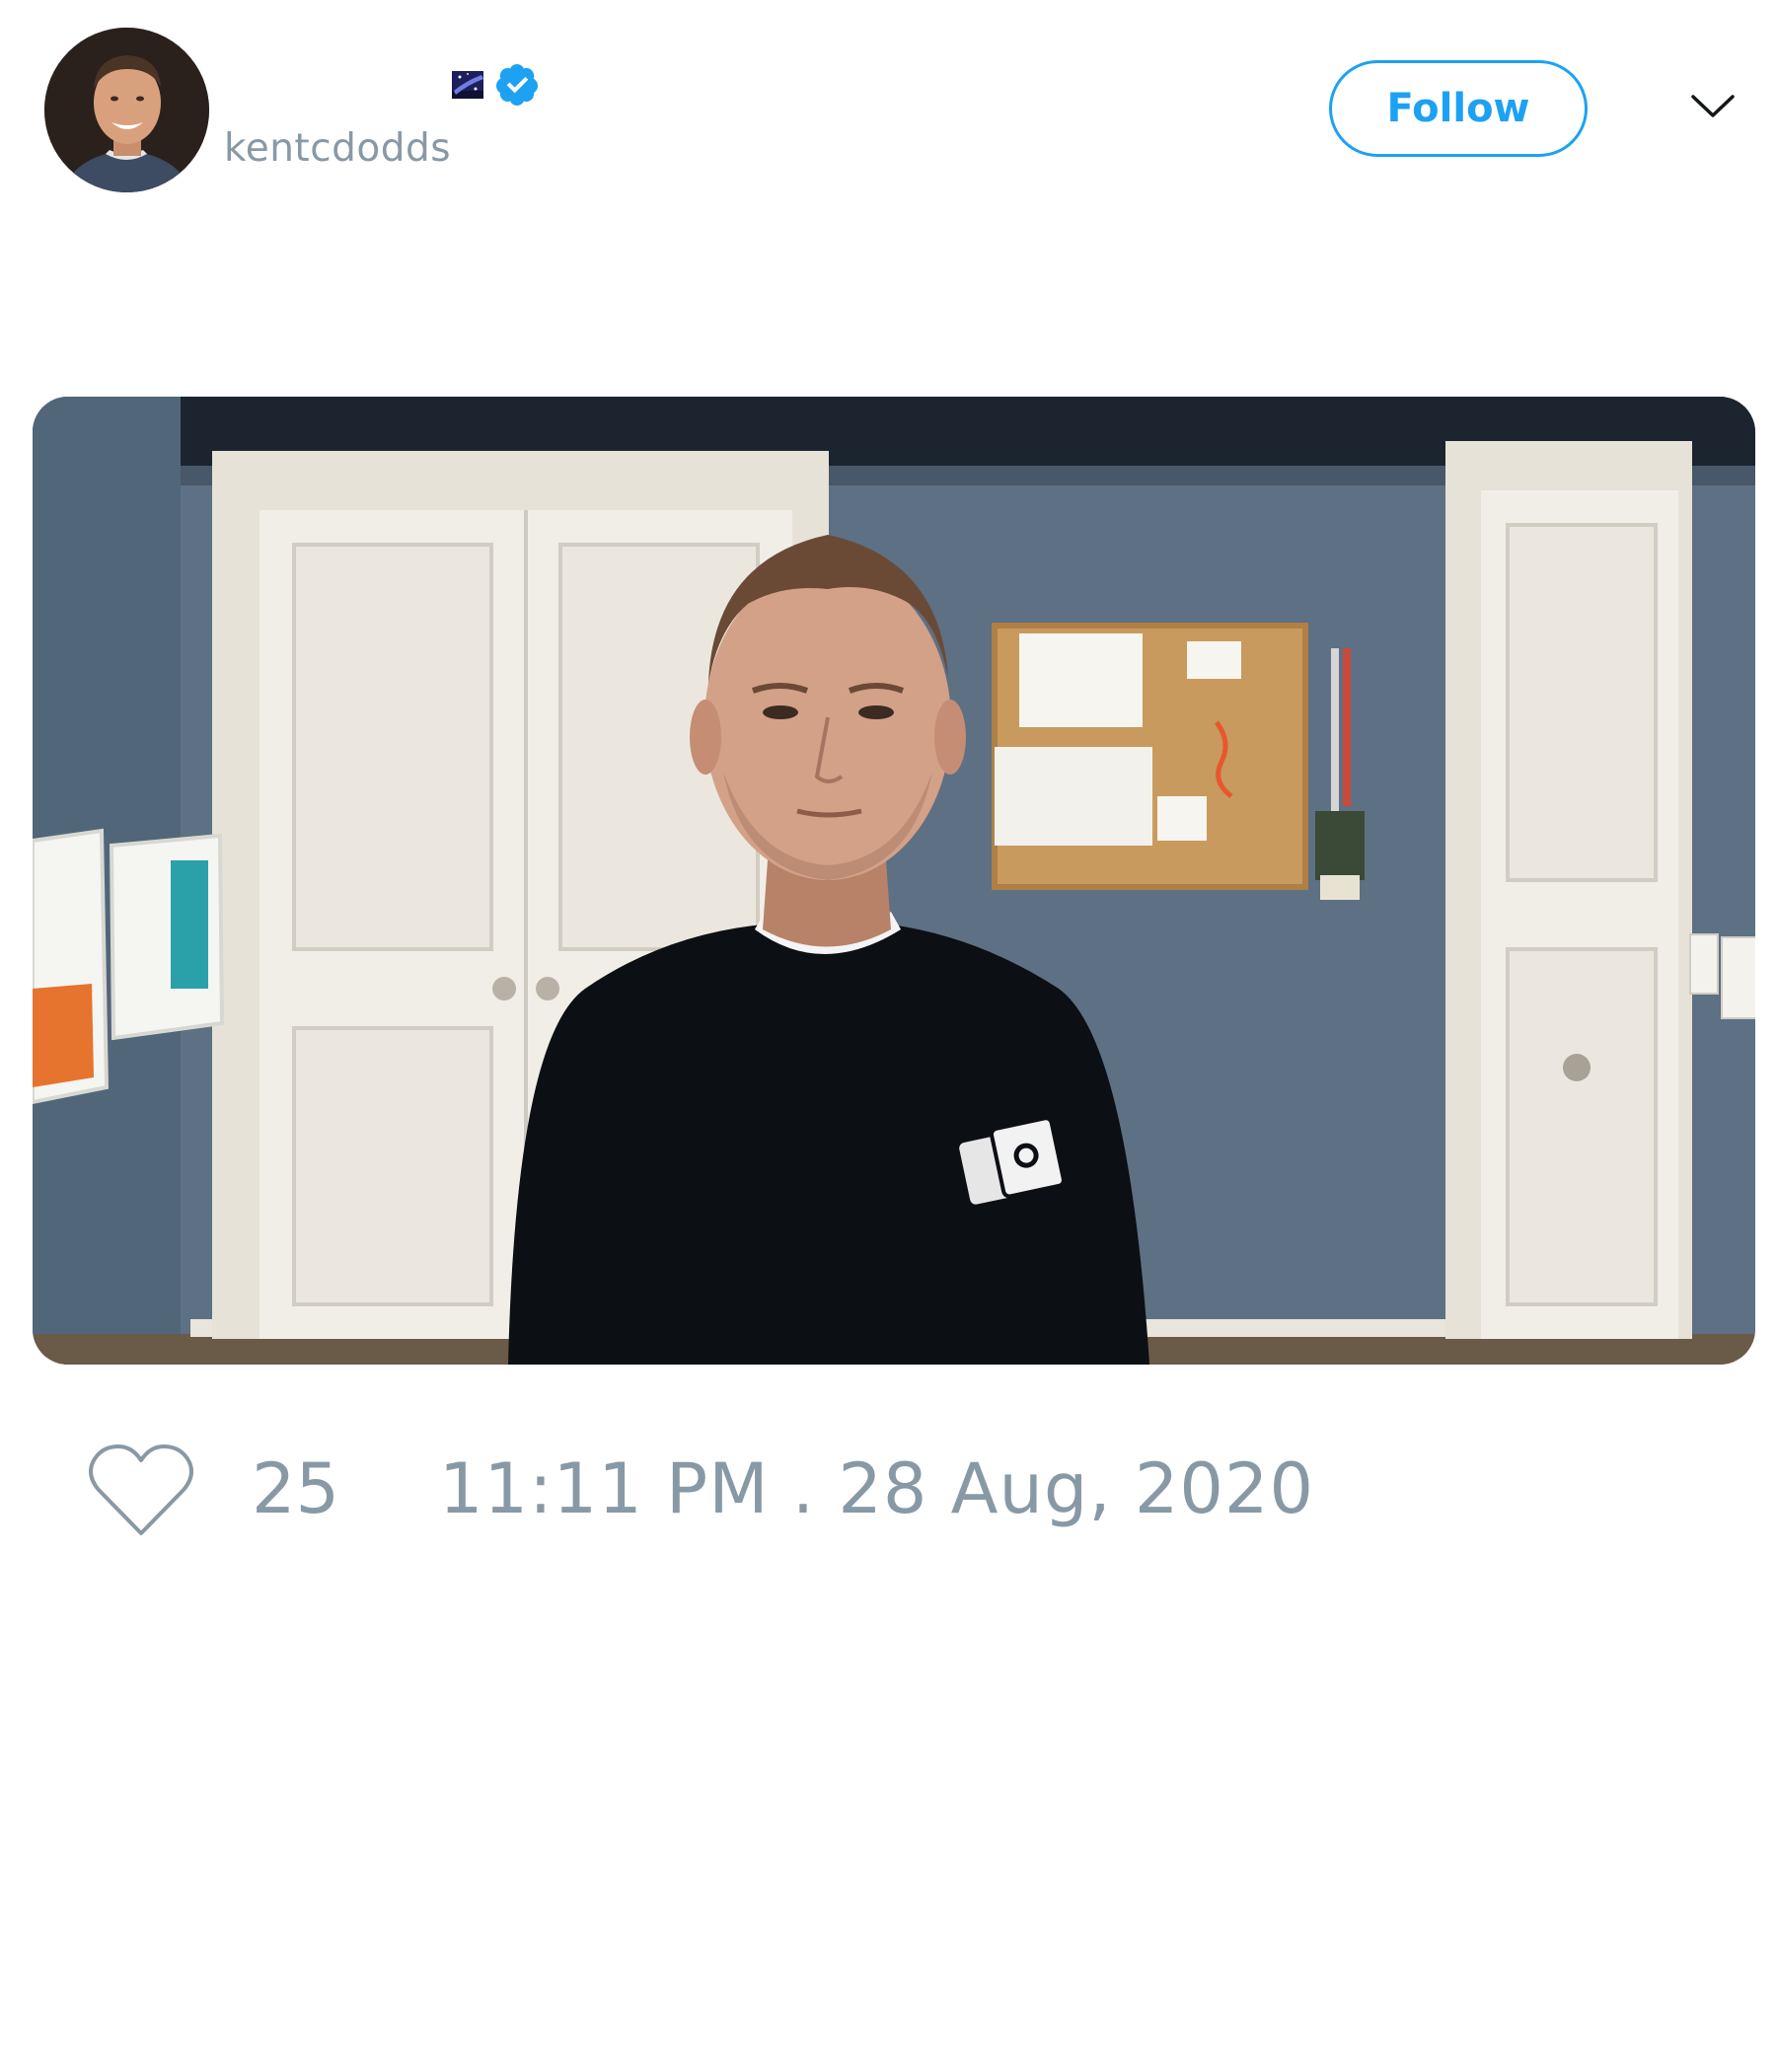 This screenshot has height=2072, width=1776. Describe the element at coordinates (1713, 106) in the screenshot. I see `chevron-down-icon` at that location.